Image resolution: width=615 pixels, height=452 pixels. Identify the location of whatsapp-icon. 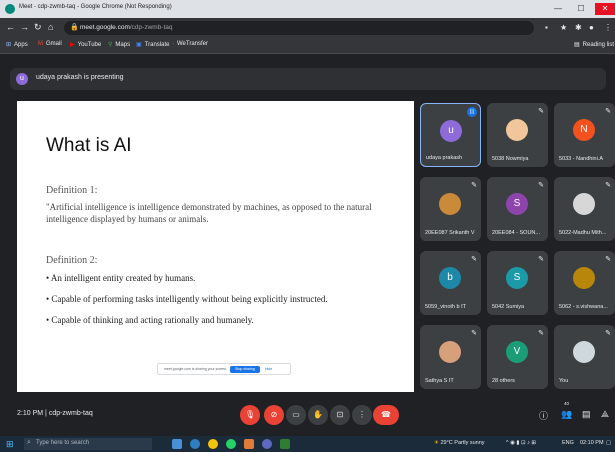
(231, 444).